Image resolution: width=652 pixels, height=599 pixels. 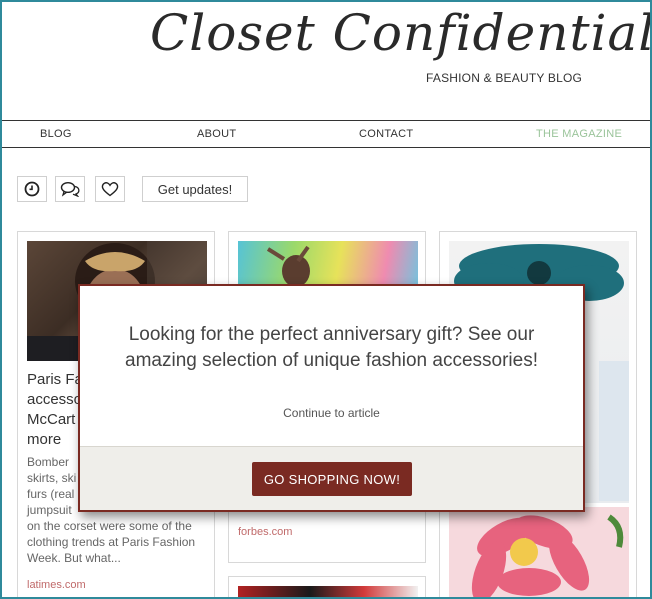 I want to click on article-title-line: Paris Fa, so click(x=55, y=379).